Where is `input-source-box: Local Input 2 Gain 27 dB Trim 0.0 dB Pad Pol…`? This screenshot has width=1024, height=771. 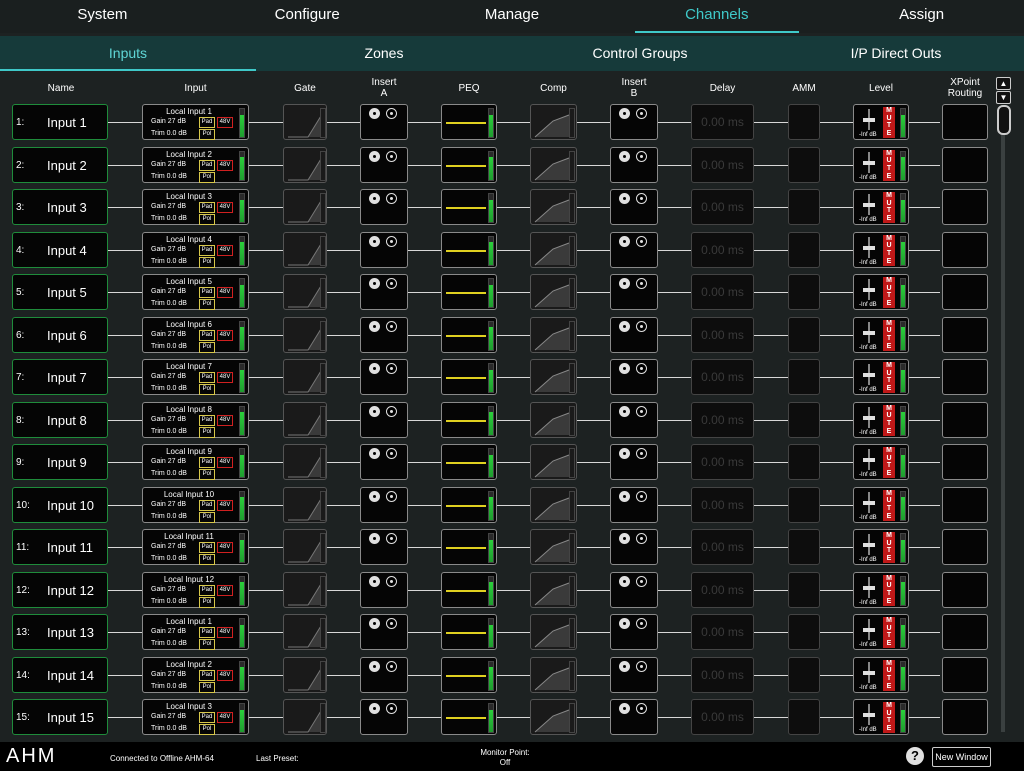 input-source-box: Local Input 2 Gain 27 dB Trim 0.0 dB Pad Pol… is located at coordinates (195, 164).